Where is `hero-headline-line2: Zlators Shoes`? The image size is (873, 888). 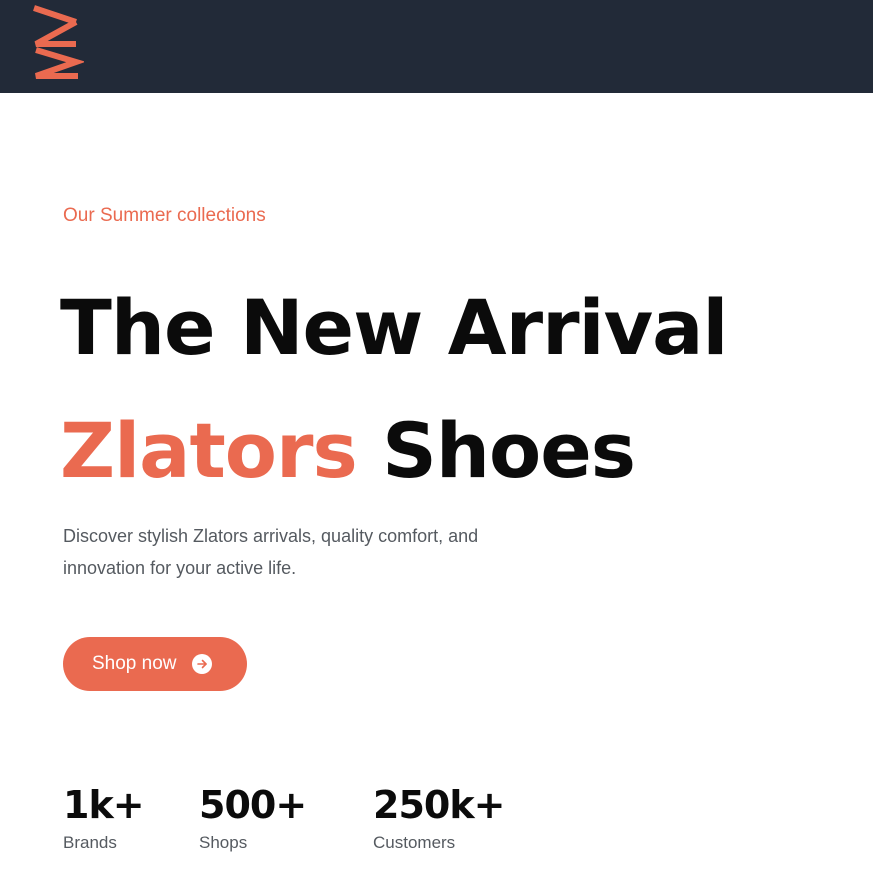 hero-headline-line2: Zlators Shoes is located at coordinates (348, 451).